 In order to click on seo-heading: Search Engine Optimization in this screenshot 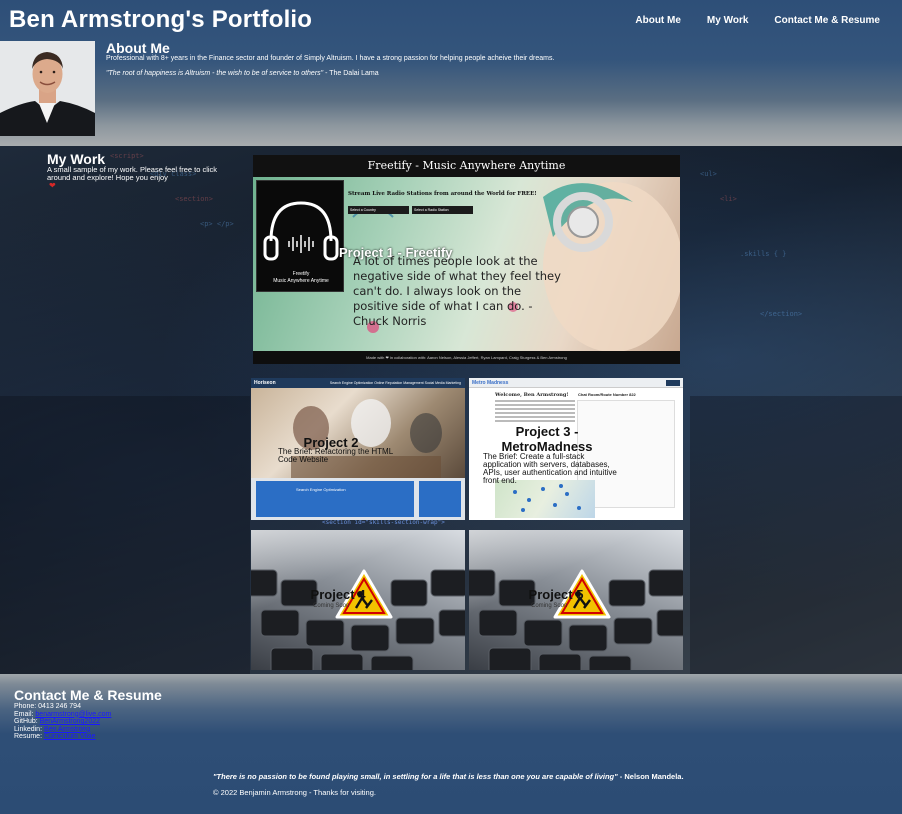, I will do `click(321, 489)`.